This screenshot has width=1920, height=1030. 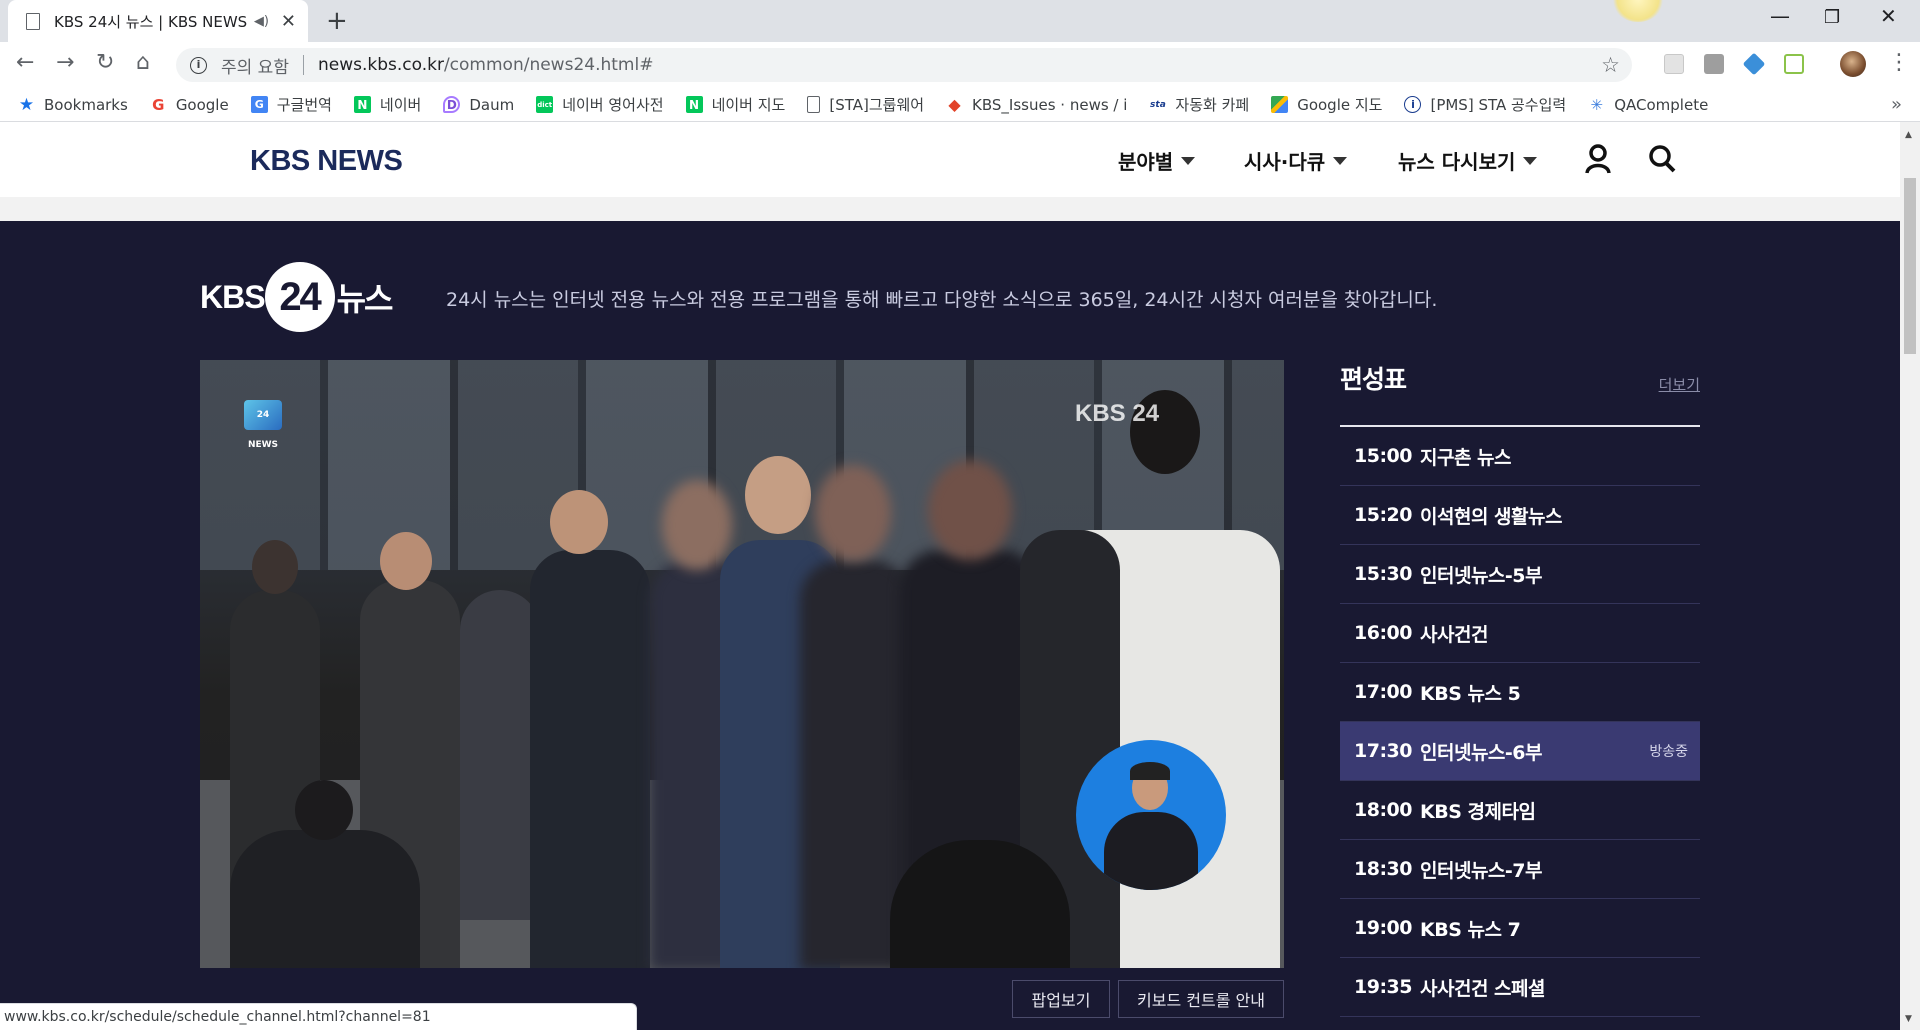 What do you see at coordinates (1888, 16) in the screenshot?
I see `window-close-icon: ✕` at bounding box center [1888, 16].